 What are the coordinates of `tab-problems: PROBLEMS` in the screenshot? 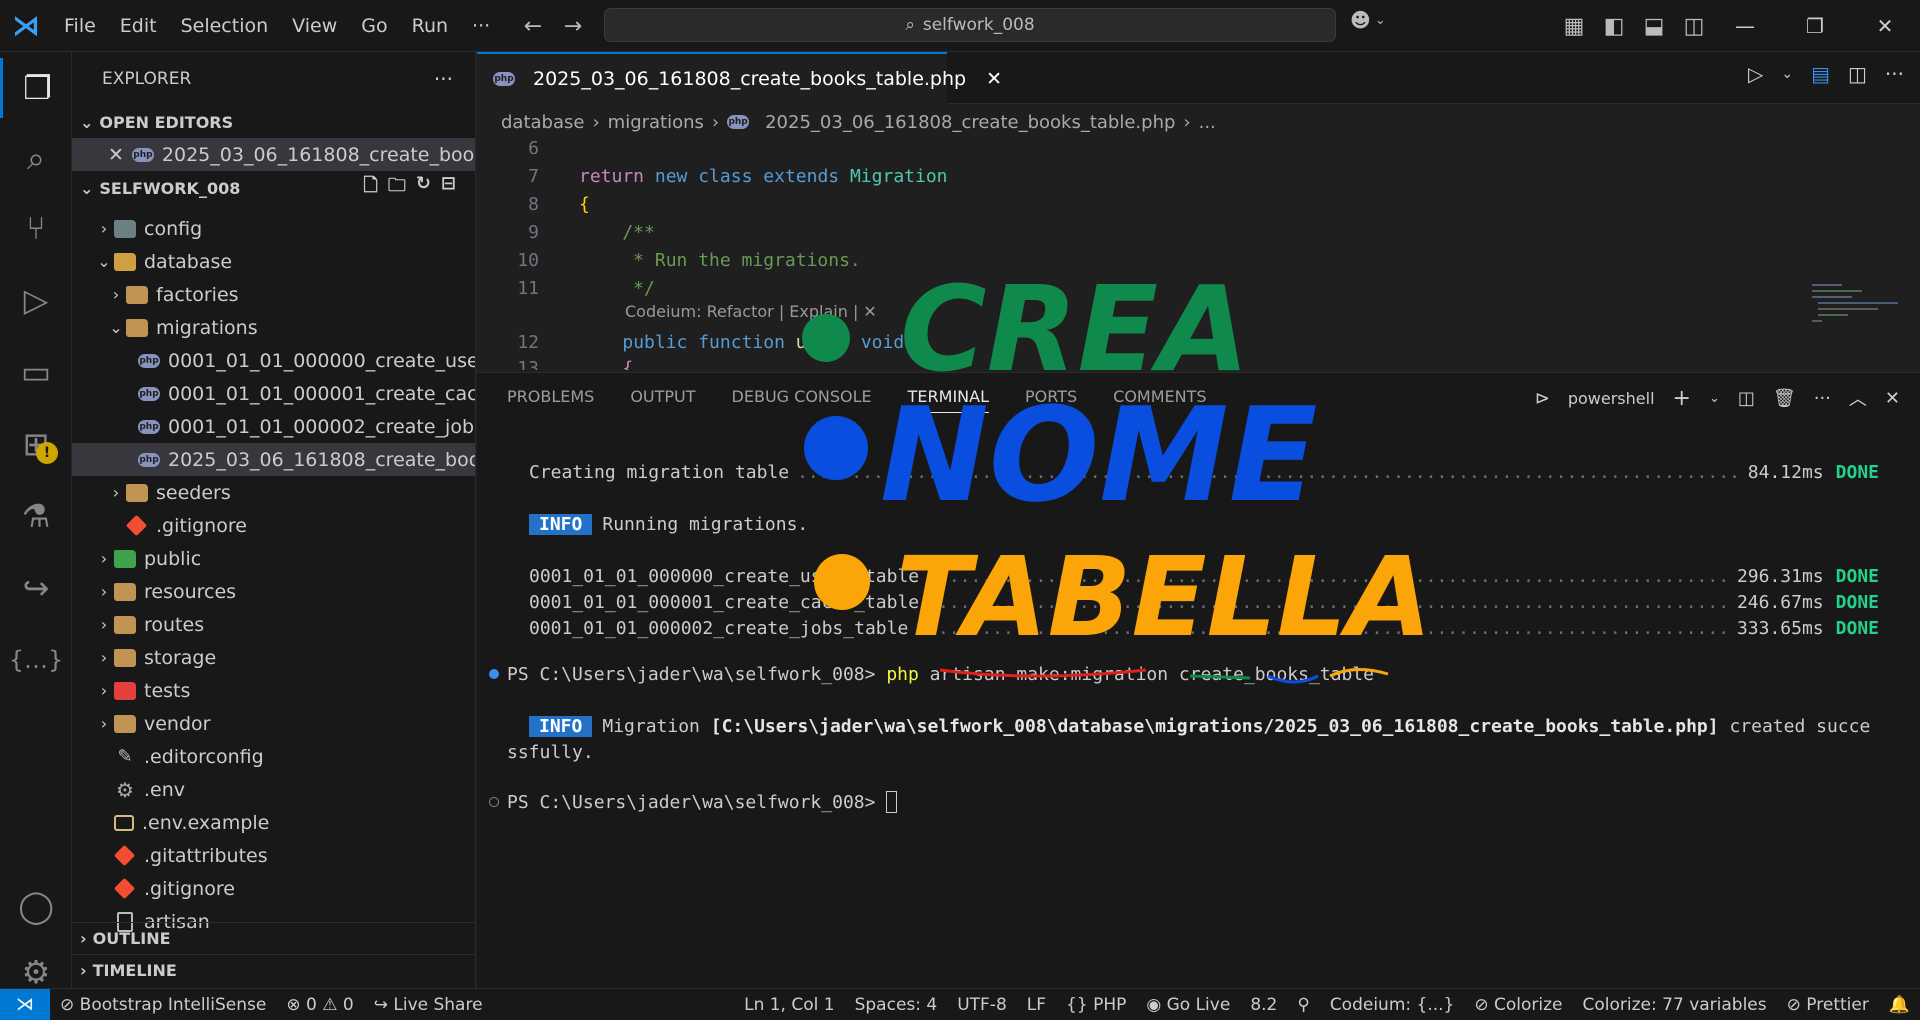 It's located at (550, 400).